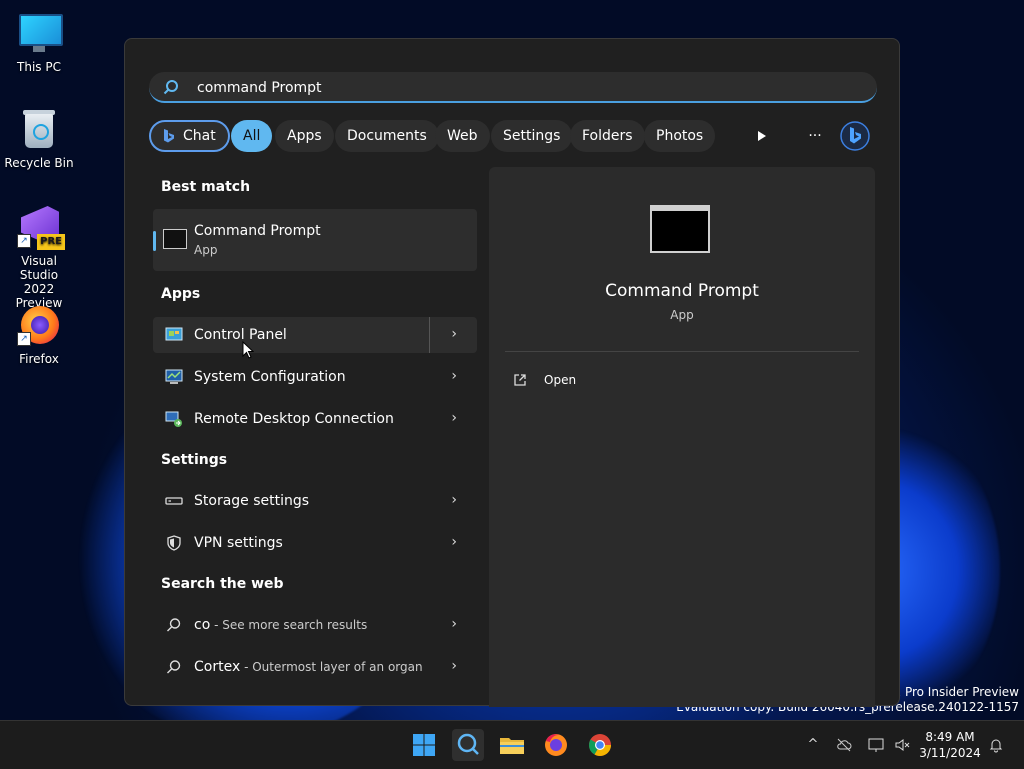 Image resolution: width=1024 pixels, height=769 pixels. What do you see at coordinates (950, 745) in the screenshot?
I see `system-clock: 8:49 AM 3/11/2024` at bounding box center [950, 745].